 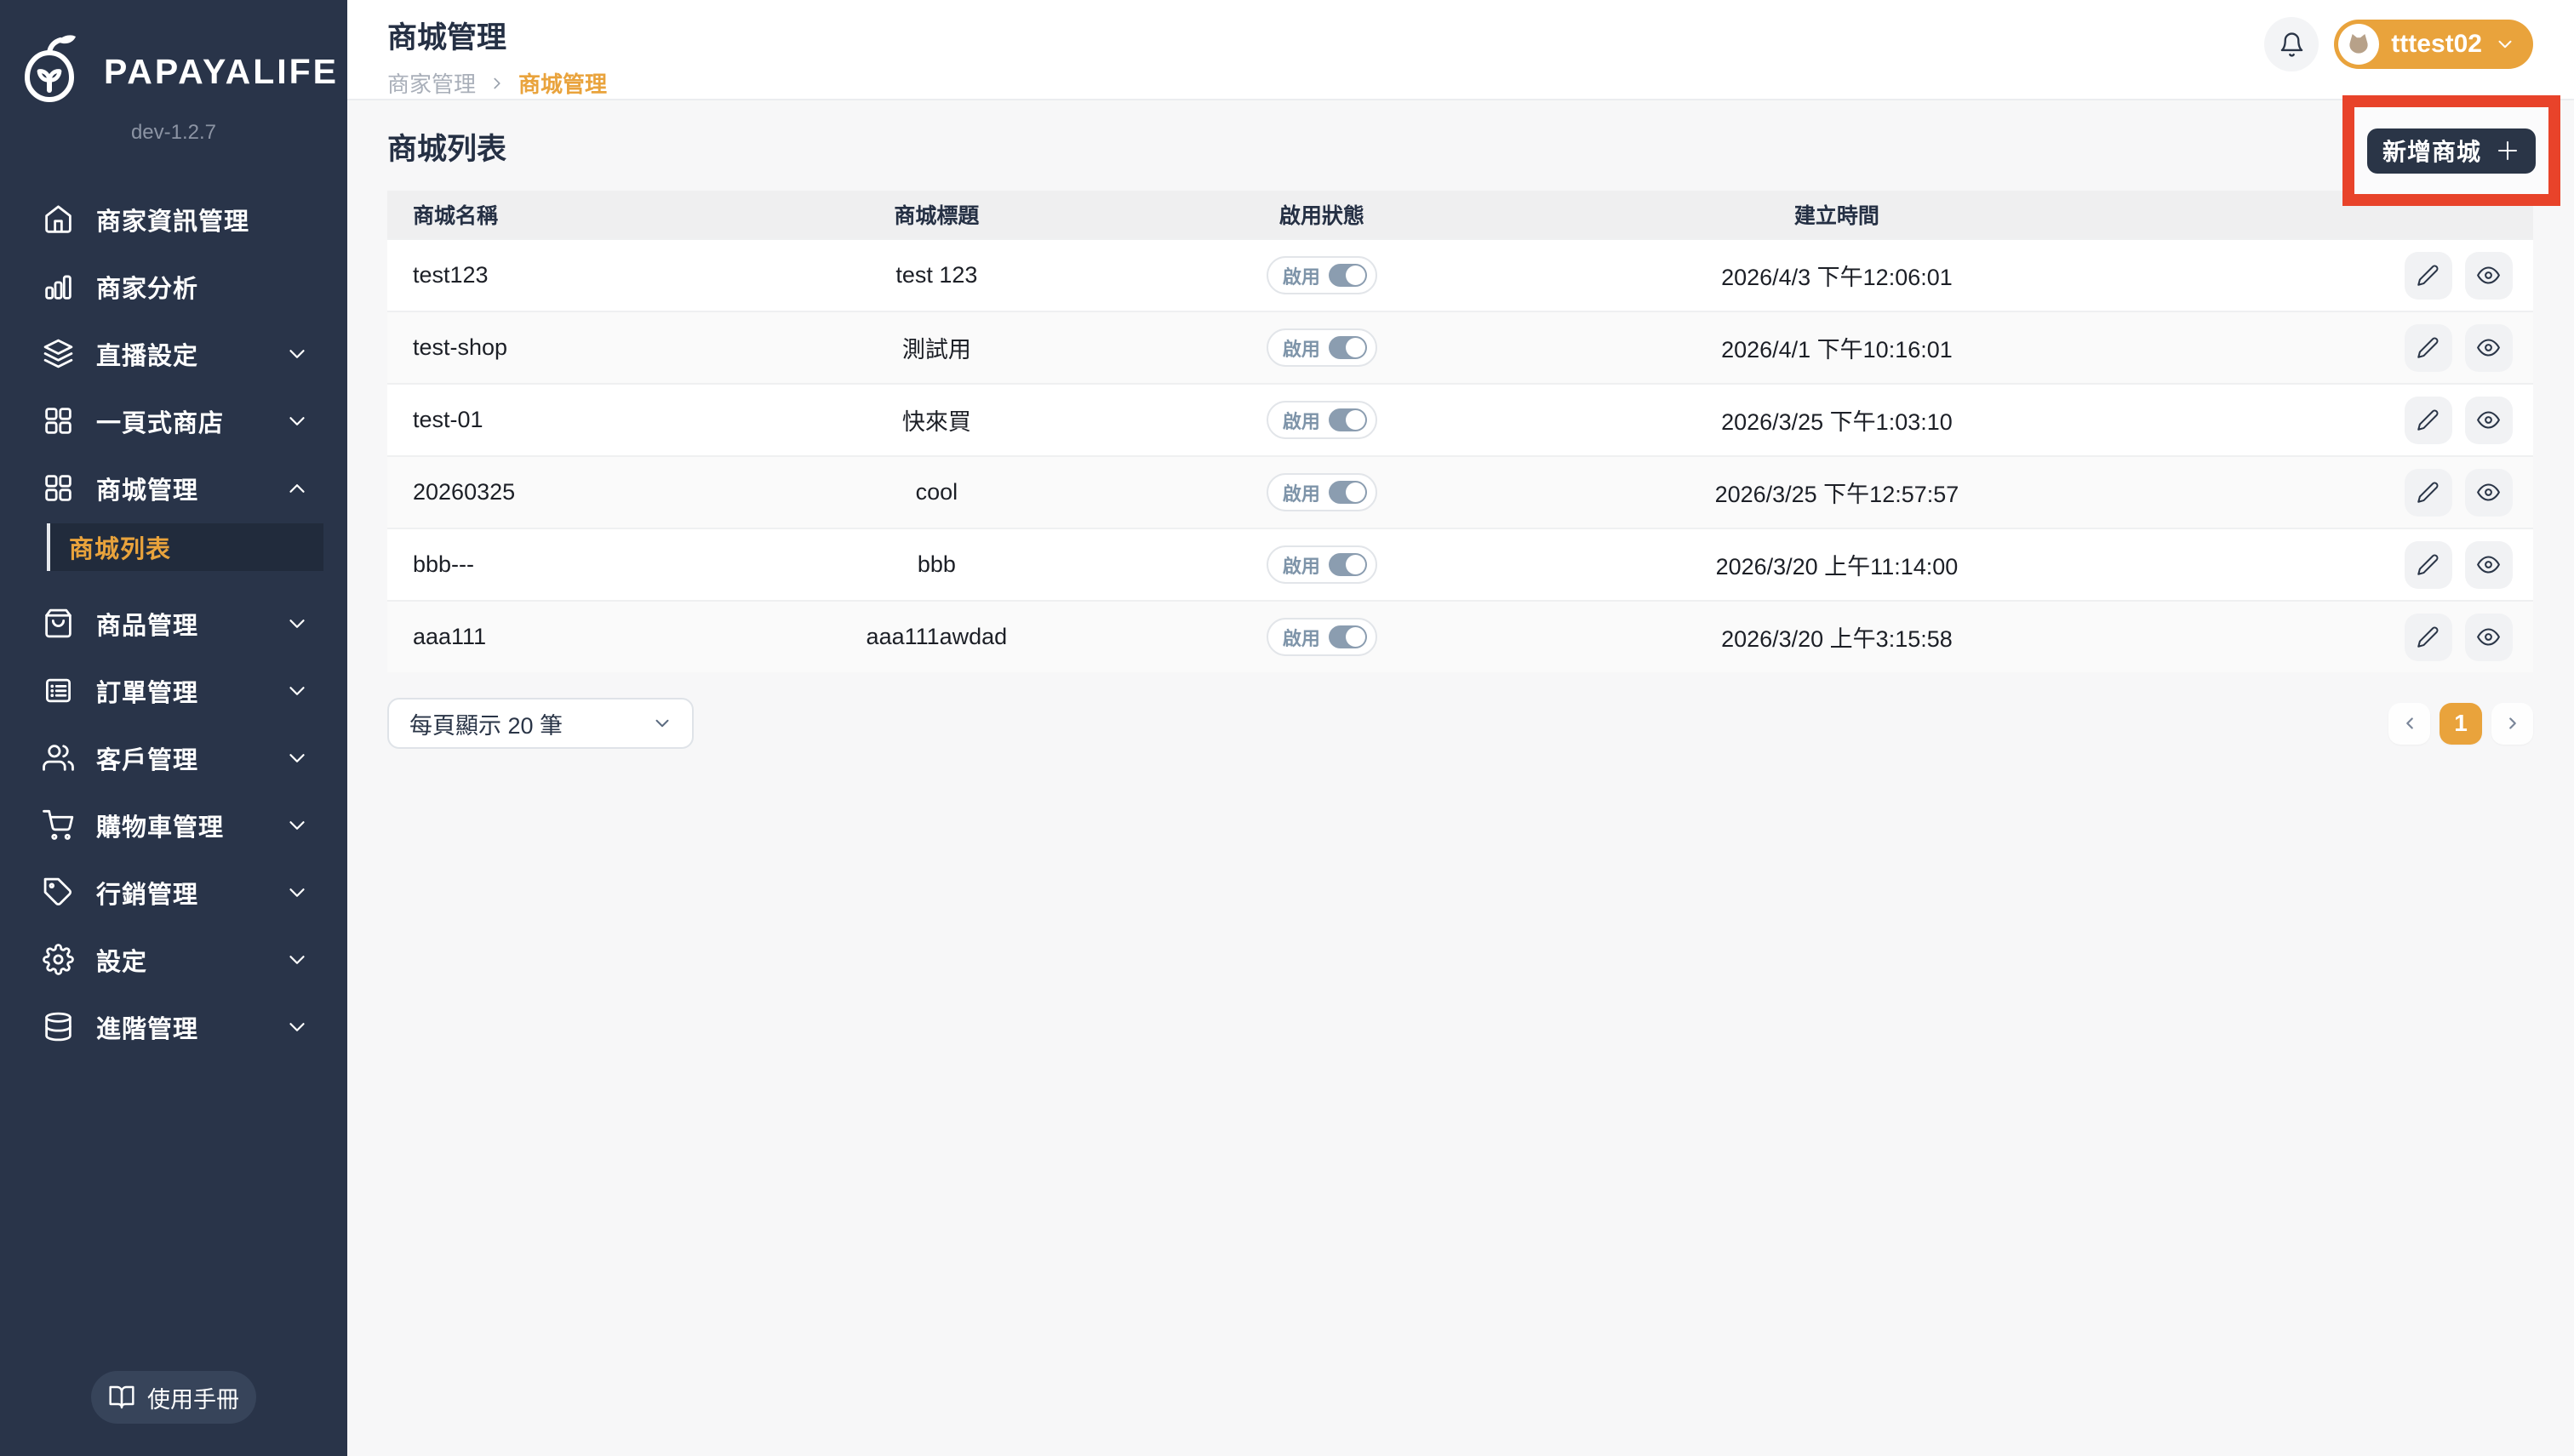 I want to click on pagination: 1, so click(x=2460, y=723).